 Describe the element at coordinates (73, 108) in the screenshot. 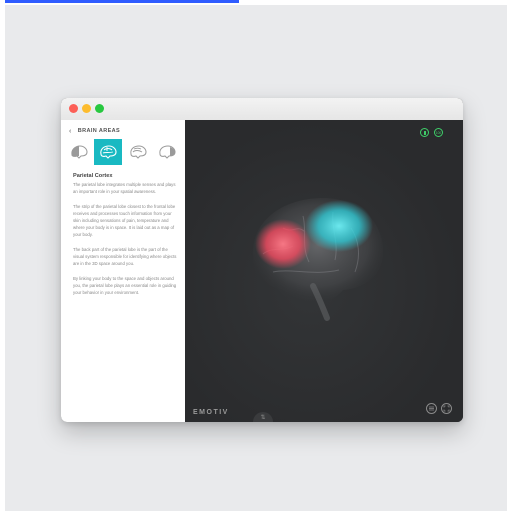

I see `close-window-button` at that location.